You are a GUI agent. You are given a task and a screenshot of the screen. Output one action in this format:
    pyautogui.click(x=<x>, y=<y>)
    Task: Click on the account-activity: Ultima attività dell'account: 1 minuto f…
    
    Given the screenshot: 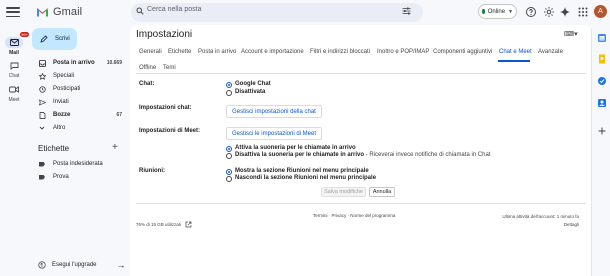 What is the action you would take?
    pyautogui.click(x=537, y=221)
    